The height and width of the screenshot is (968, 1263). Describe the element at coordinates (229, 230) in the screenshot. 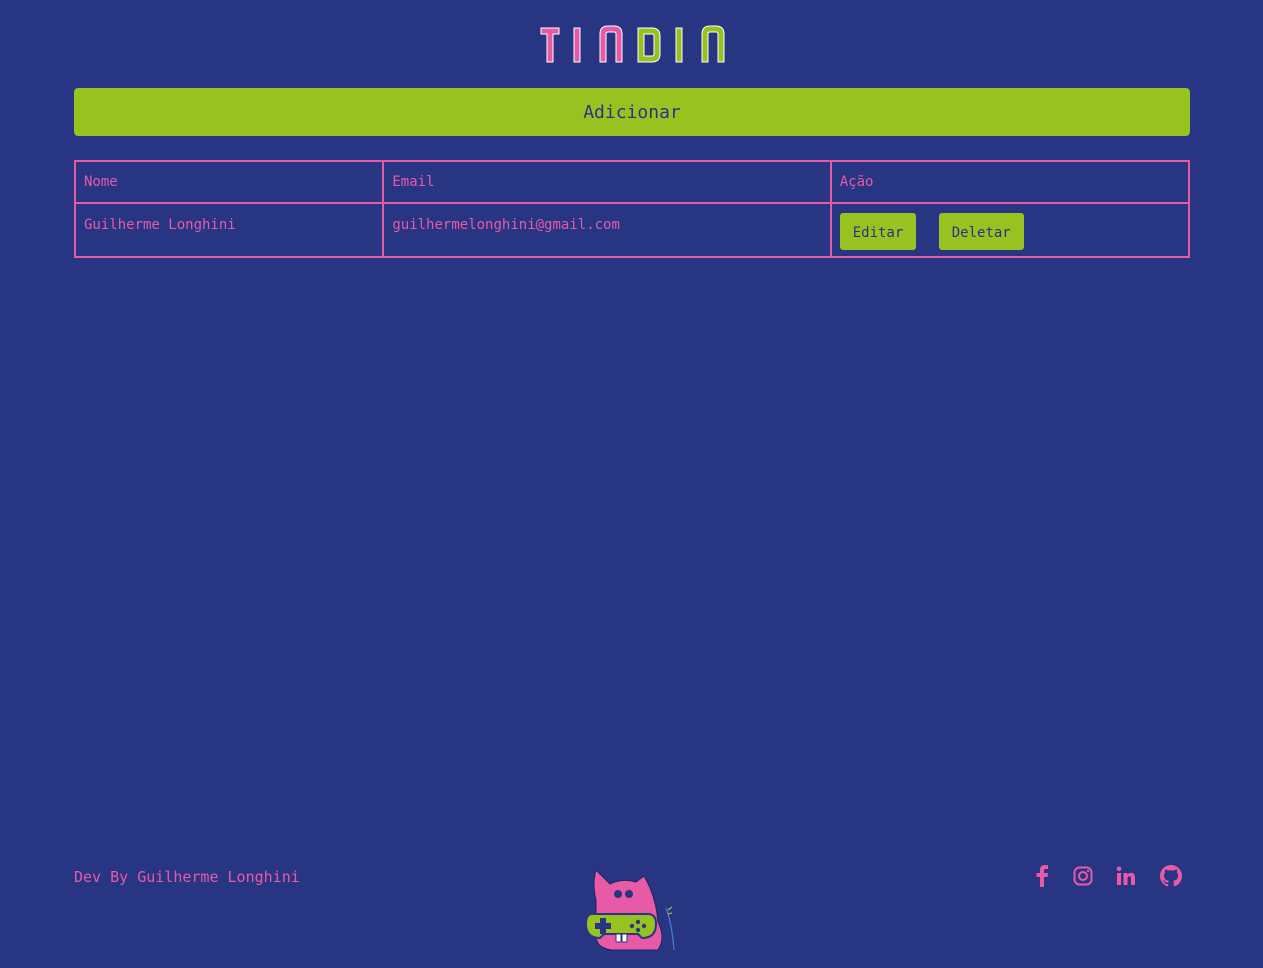

I see `cell-name: Guilherme Longhini` at that location.